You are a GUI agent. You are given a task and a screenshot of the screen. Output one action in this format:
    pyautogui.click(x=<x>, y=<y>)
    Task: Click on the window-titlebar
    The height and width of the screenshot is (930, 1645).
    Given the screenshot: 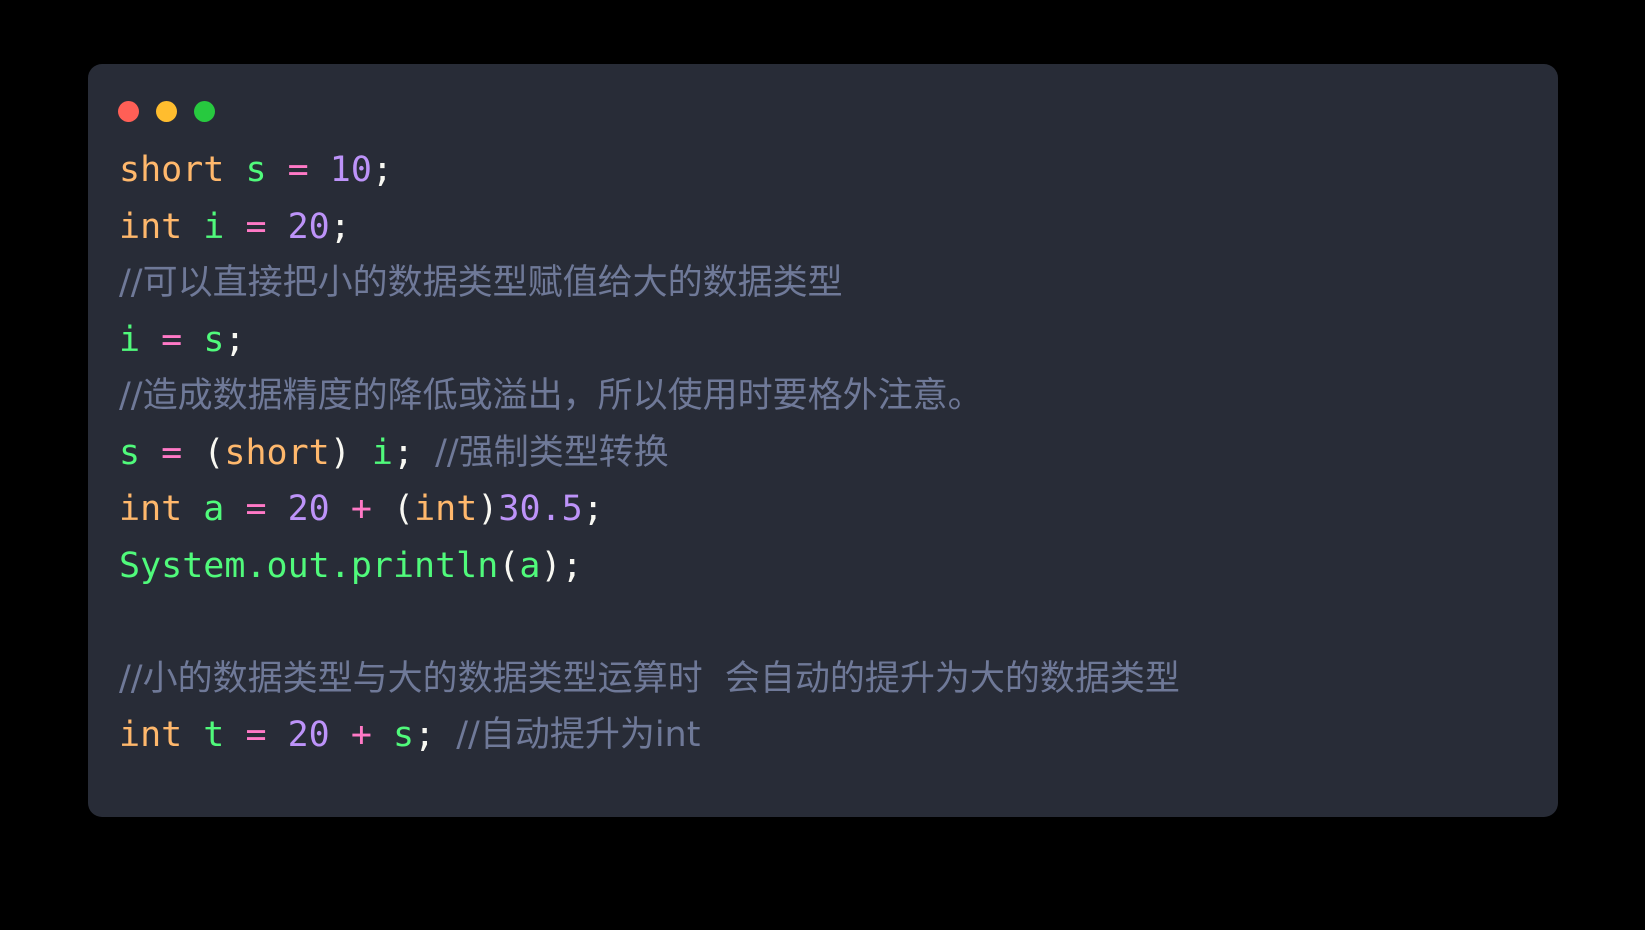 What is the action you would take?
    pyautogui.click(x=166, y=111)
    